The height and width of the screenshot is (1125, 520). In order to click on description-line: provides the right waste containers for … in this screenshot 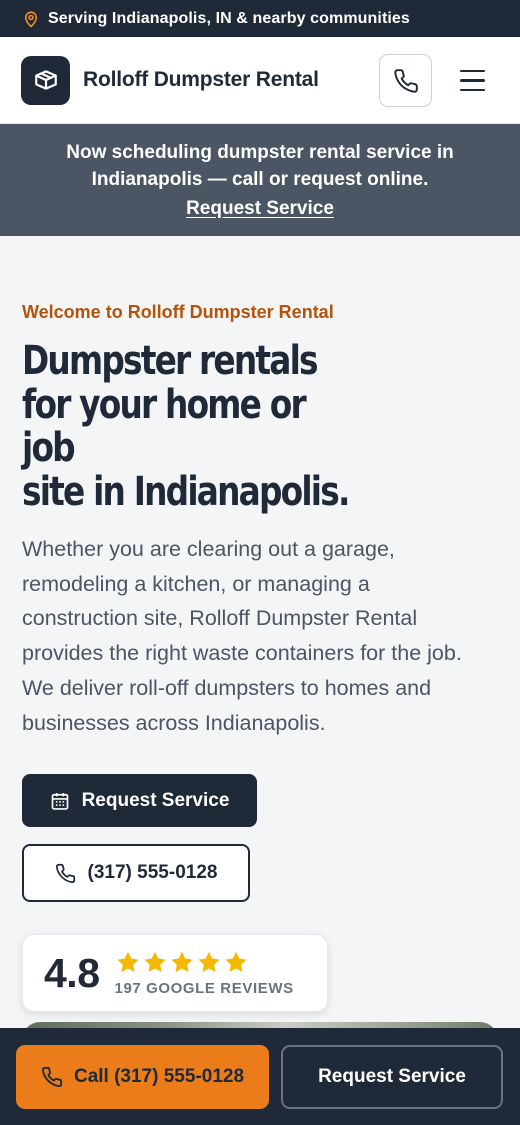, I will do `click(242, 653)`.